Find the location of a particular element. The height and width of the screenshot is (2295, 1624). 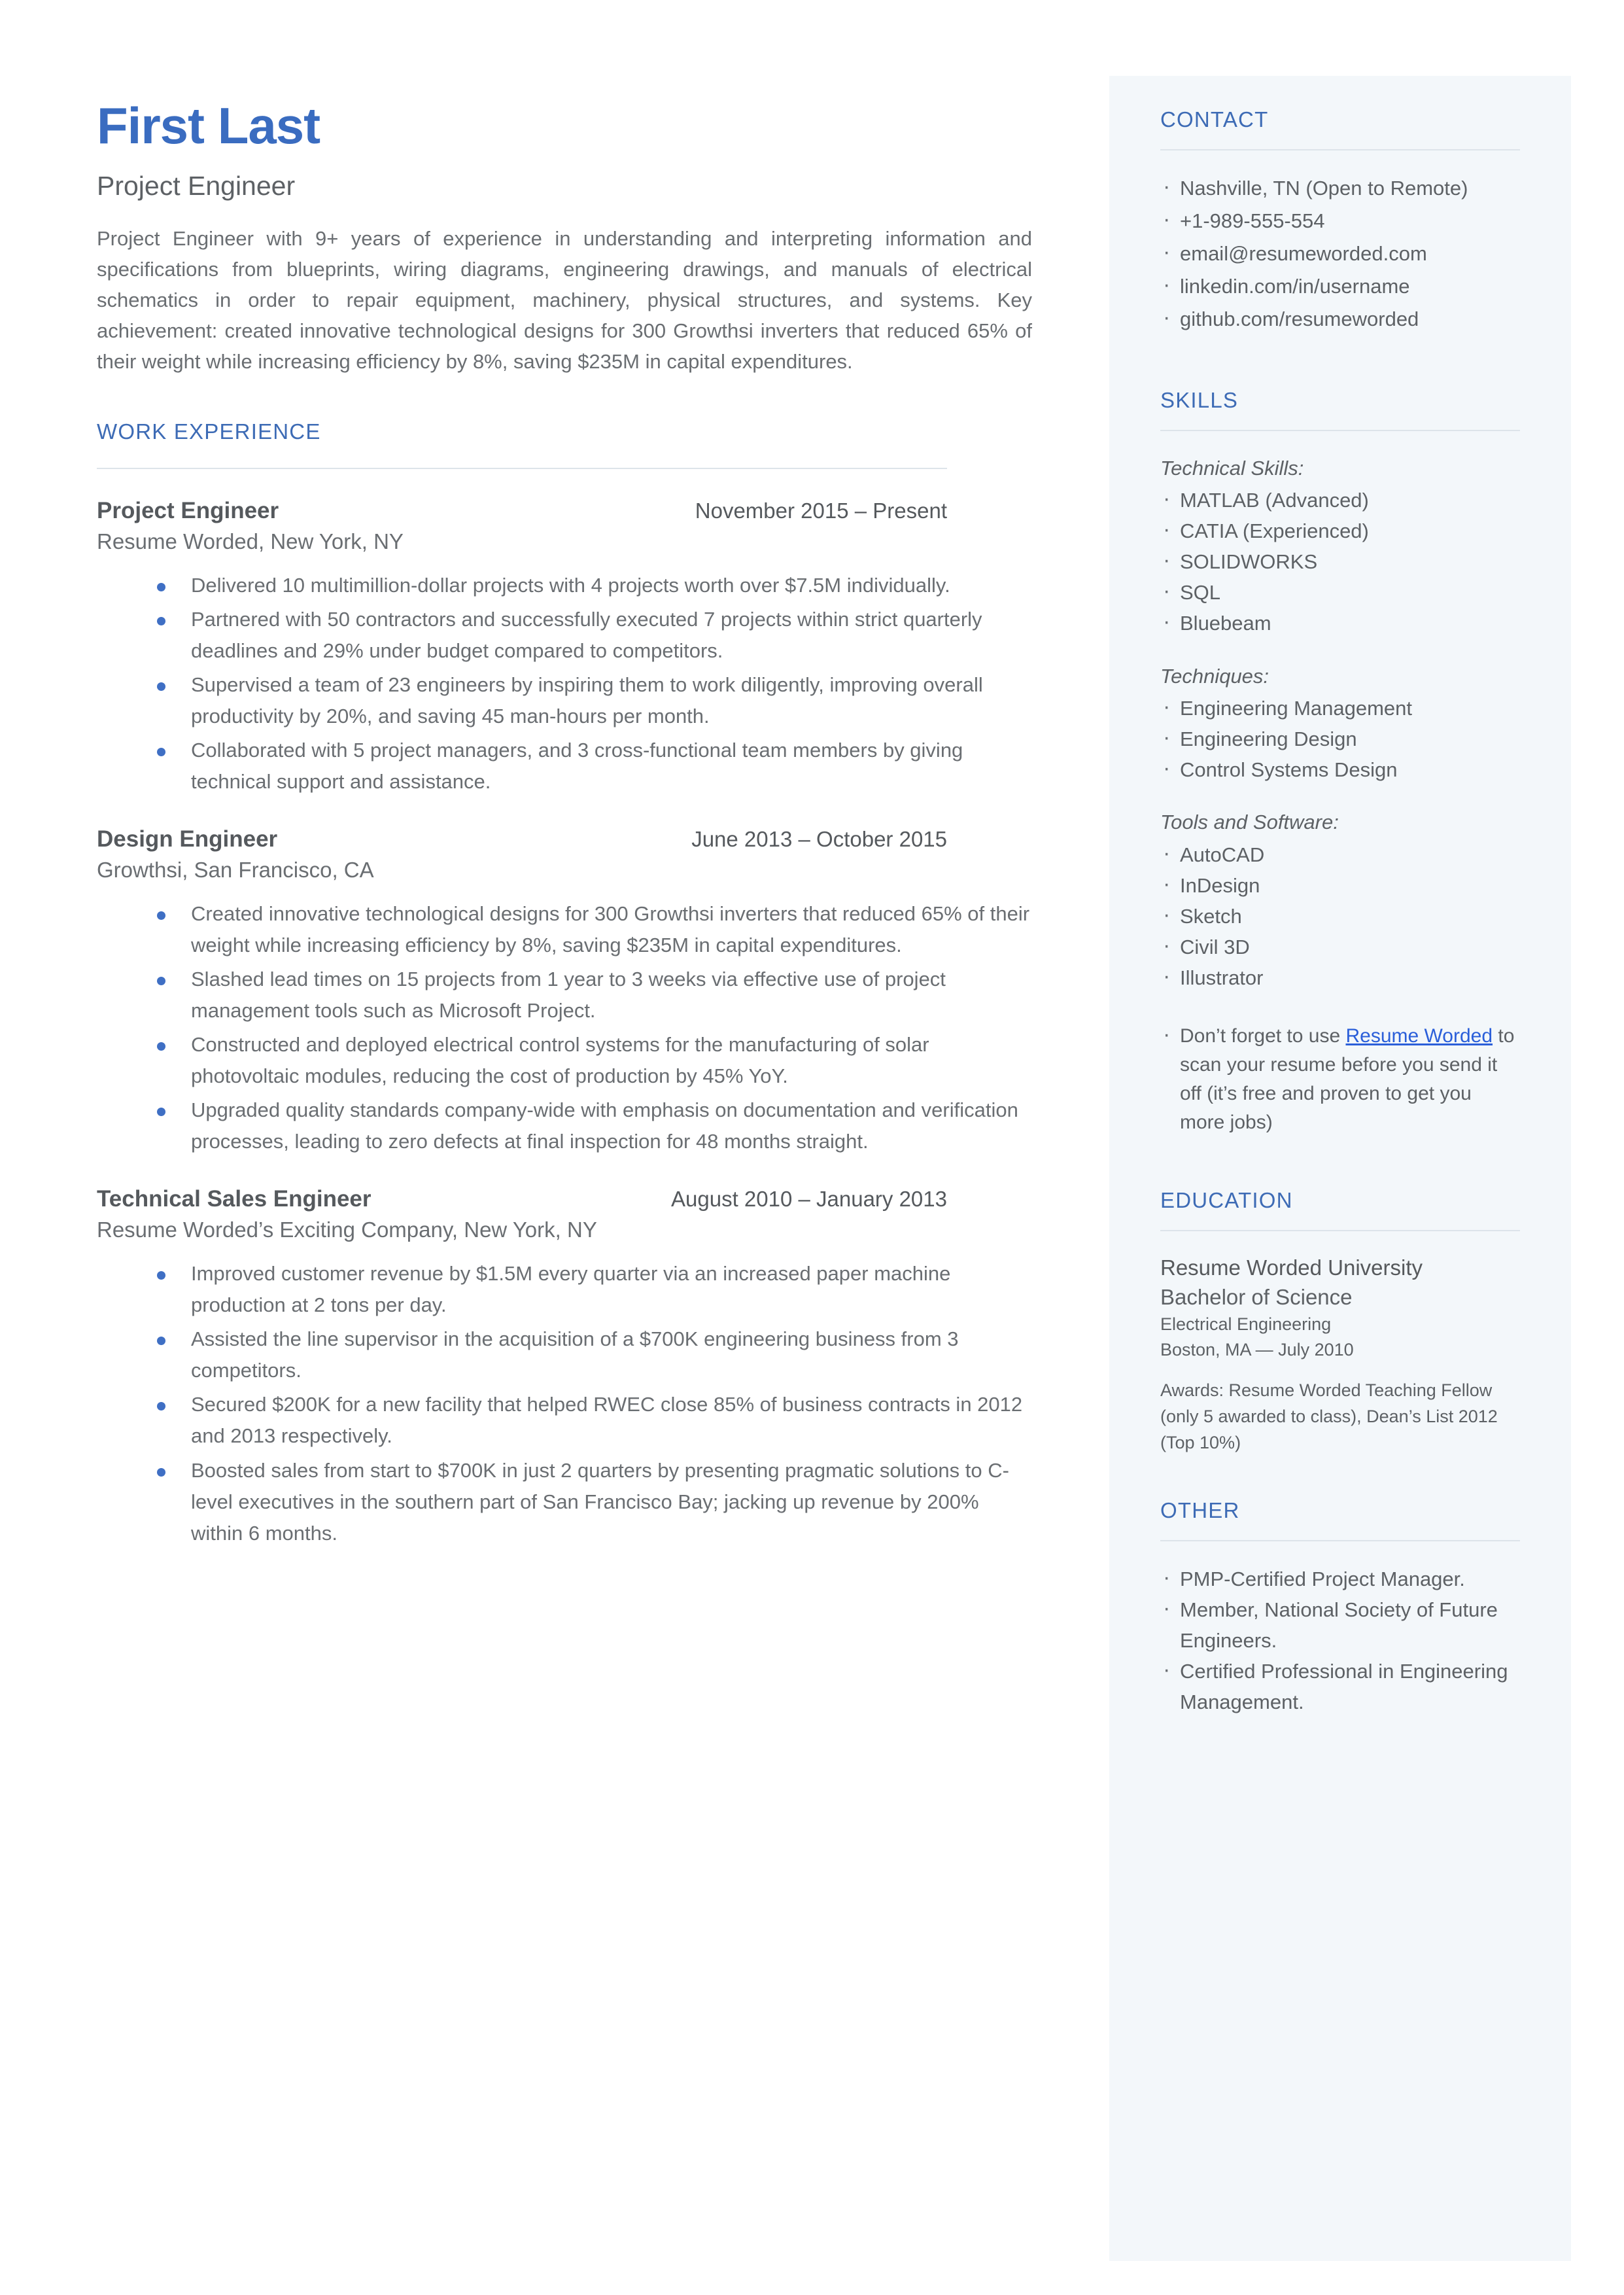

education-heading: EDUCATION is located at coordinates (1226, 1199).